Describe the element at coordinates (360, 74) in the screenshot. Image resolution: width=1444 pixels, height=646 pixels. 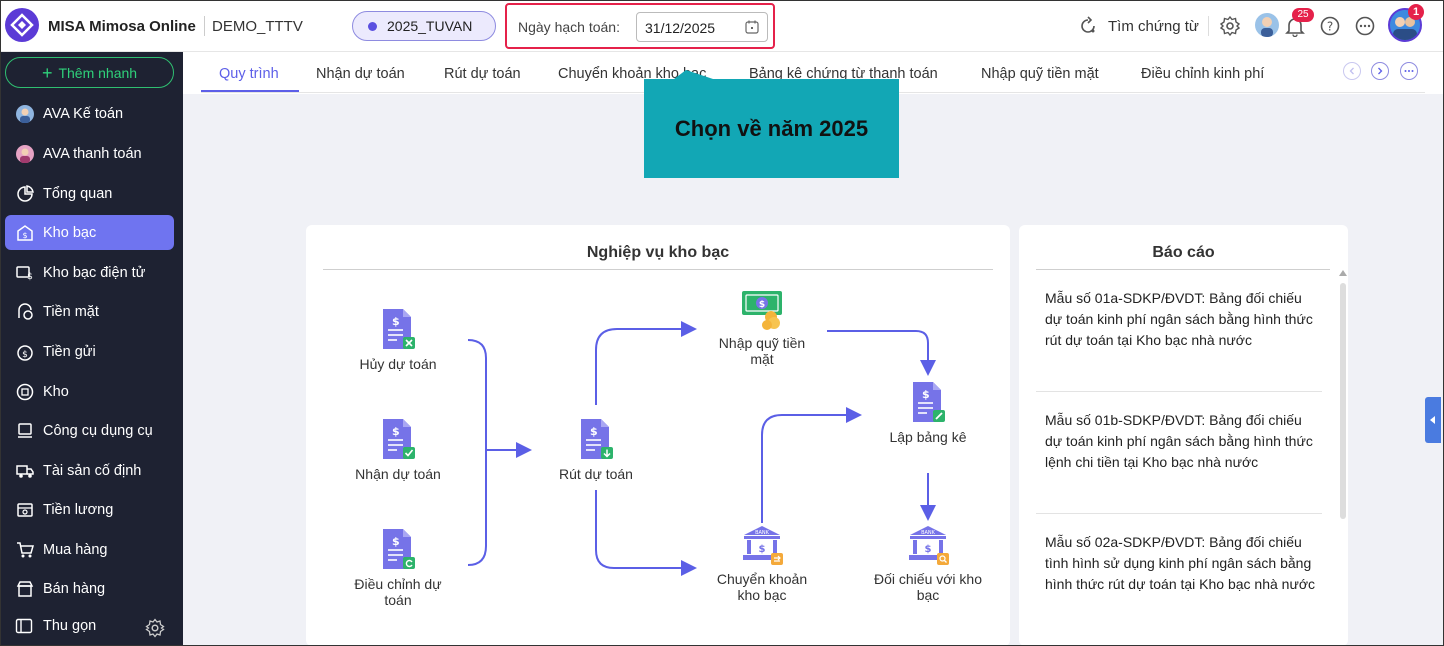
I see `tab-nhan-du-toan: Nhận dự toán` at that location.